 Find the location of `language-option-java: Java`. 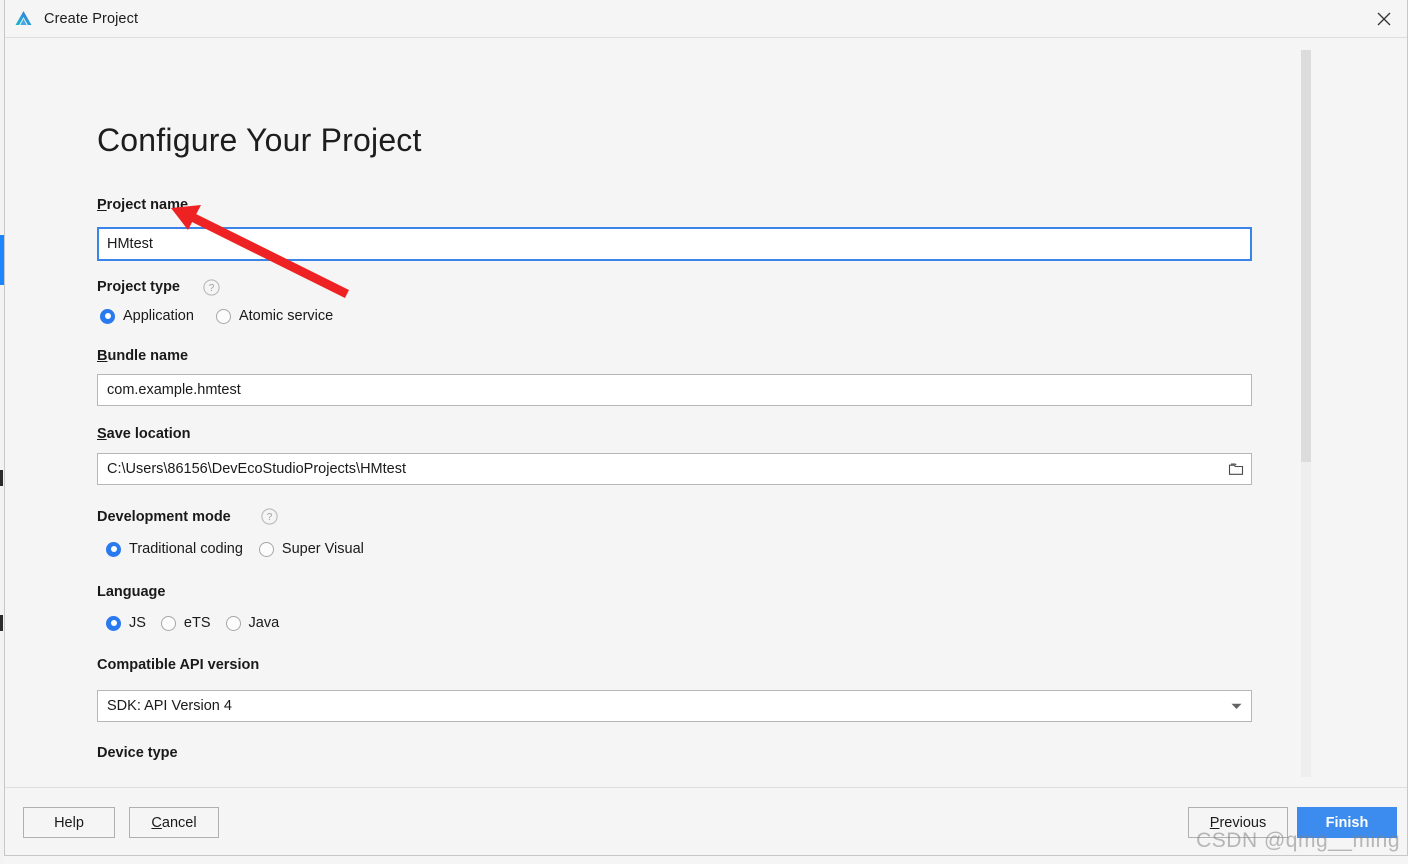

language-option-java: Java is located at coordinates (252, 623).